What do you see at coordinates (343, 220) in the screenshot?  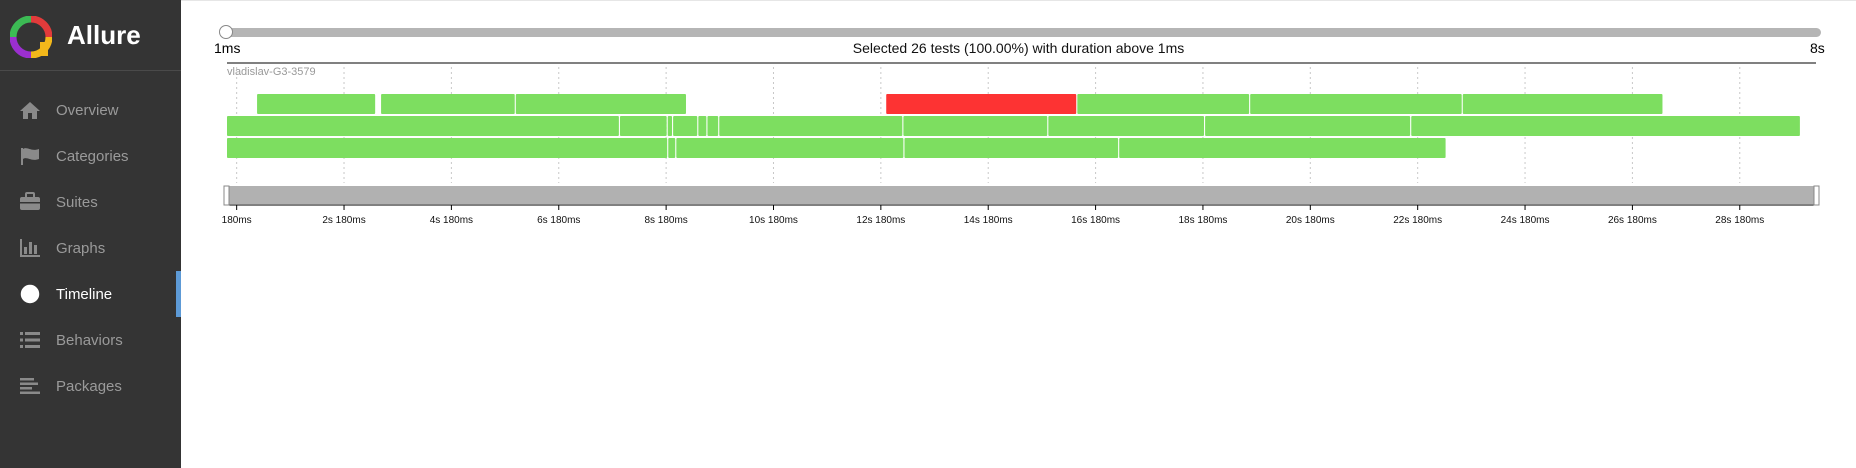 I see `timeline-tick-label: 2s 180ms` at bounding box center [343, 220].